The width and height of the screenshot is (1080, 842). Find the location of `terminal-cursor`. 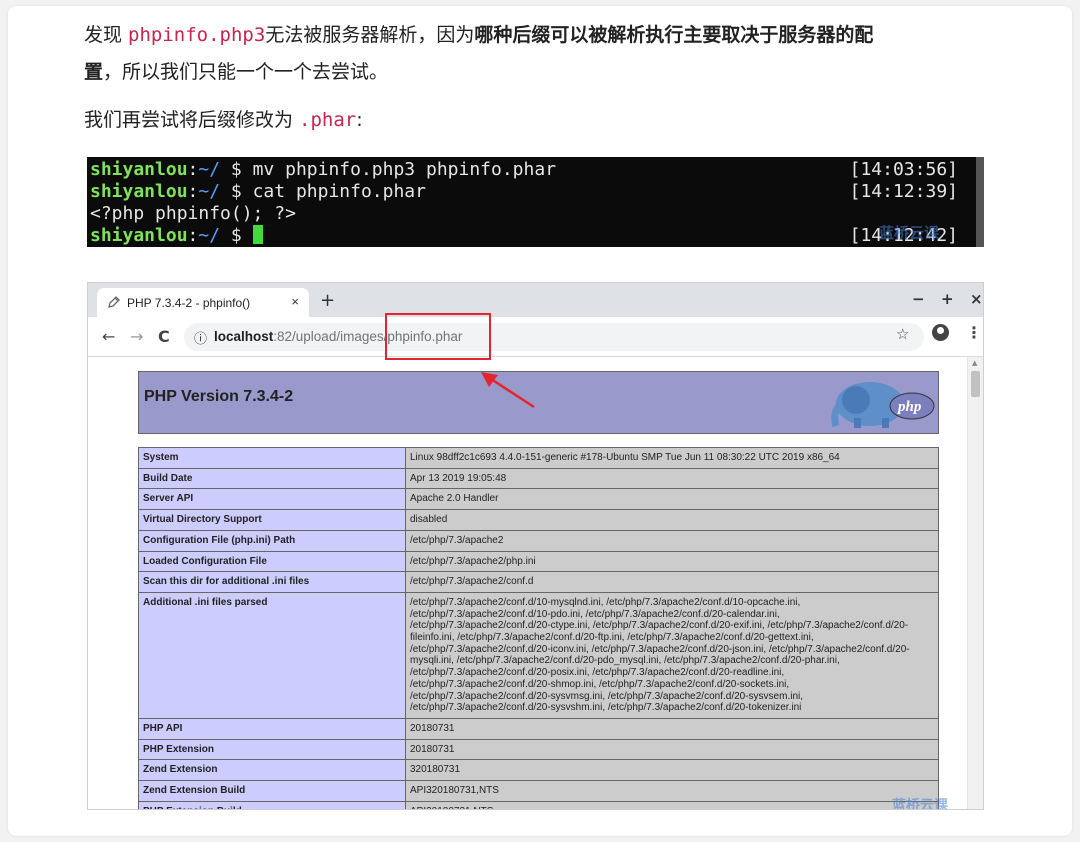

terminal-cursor is located at coordinates (257, 234).